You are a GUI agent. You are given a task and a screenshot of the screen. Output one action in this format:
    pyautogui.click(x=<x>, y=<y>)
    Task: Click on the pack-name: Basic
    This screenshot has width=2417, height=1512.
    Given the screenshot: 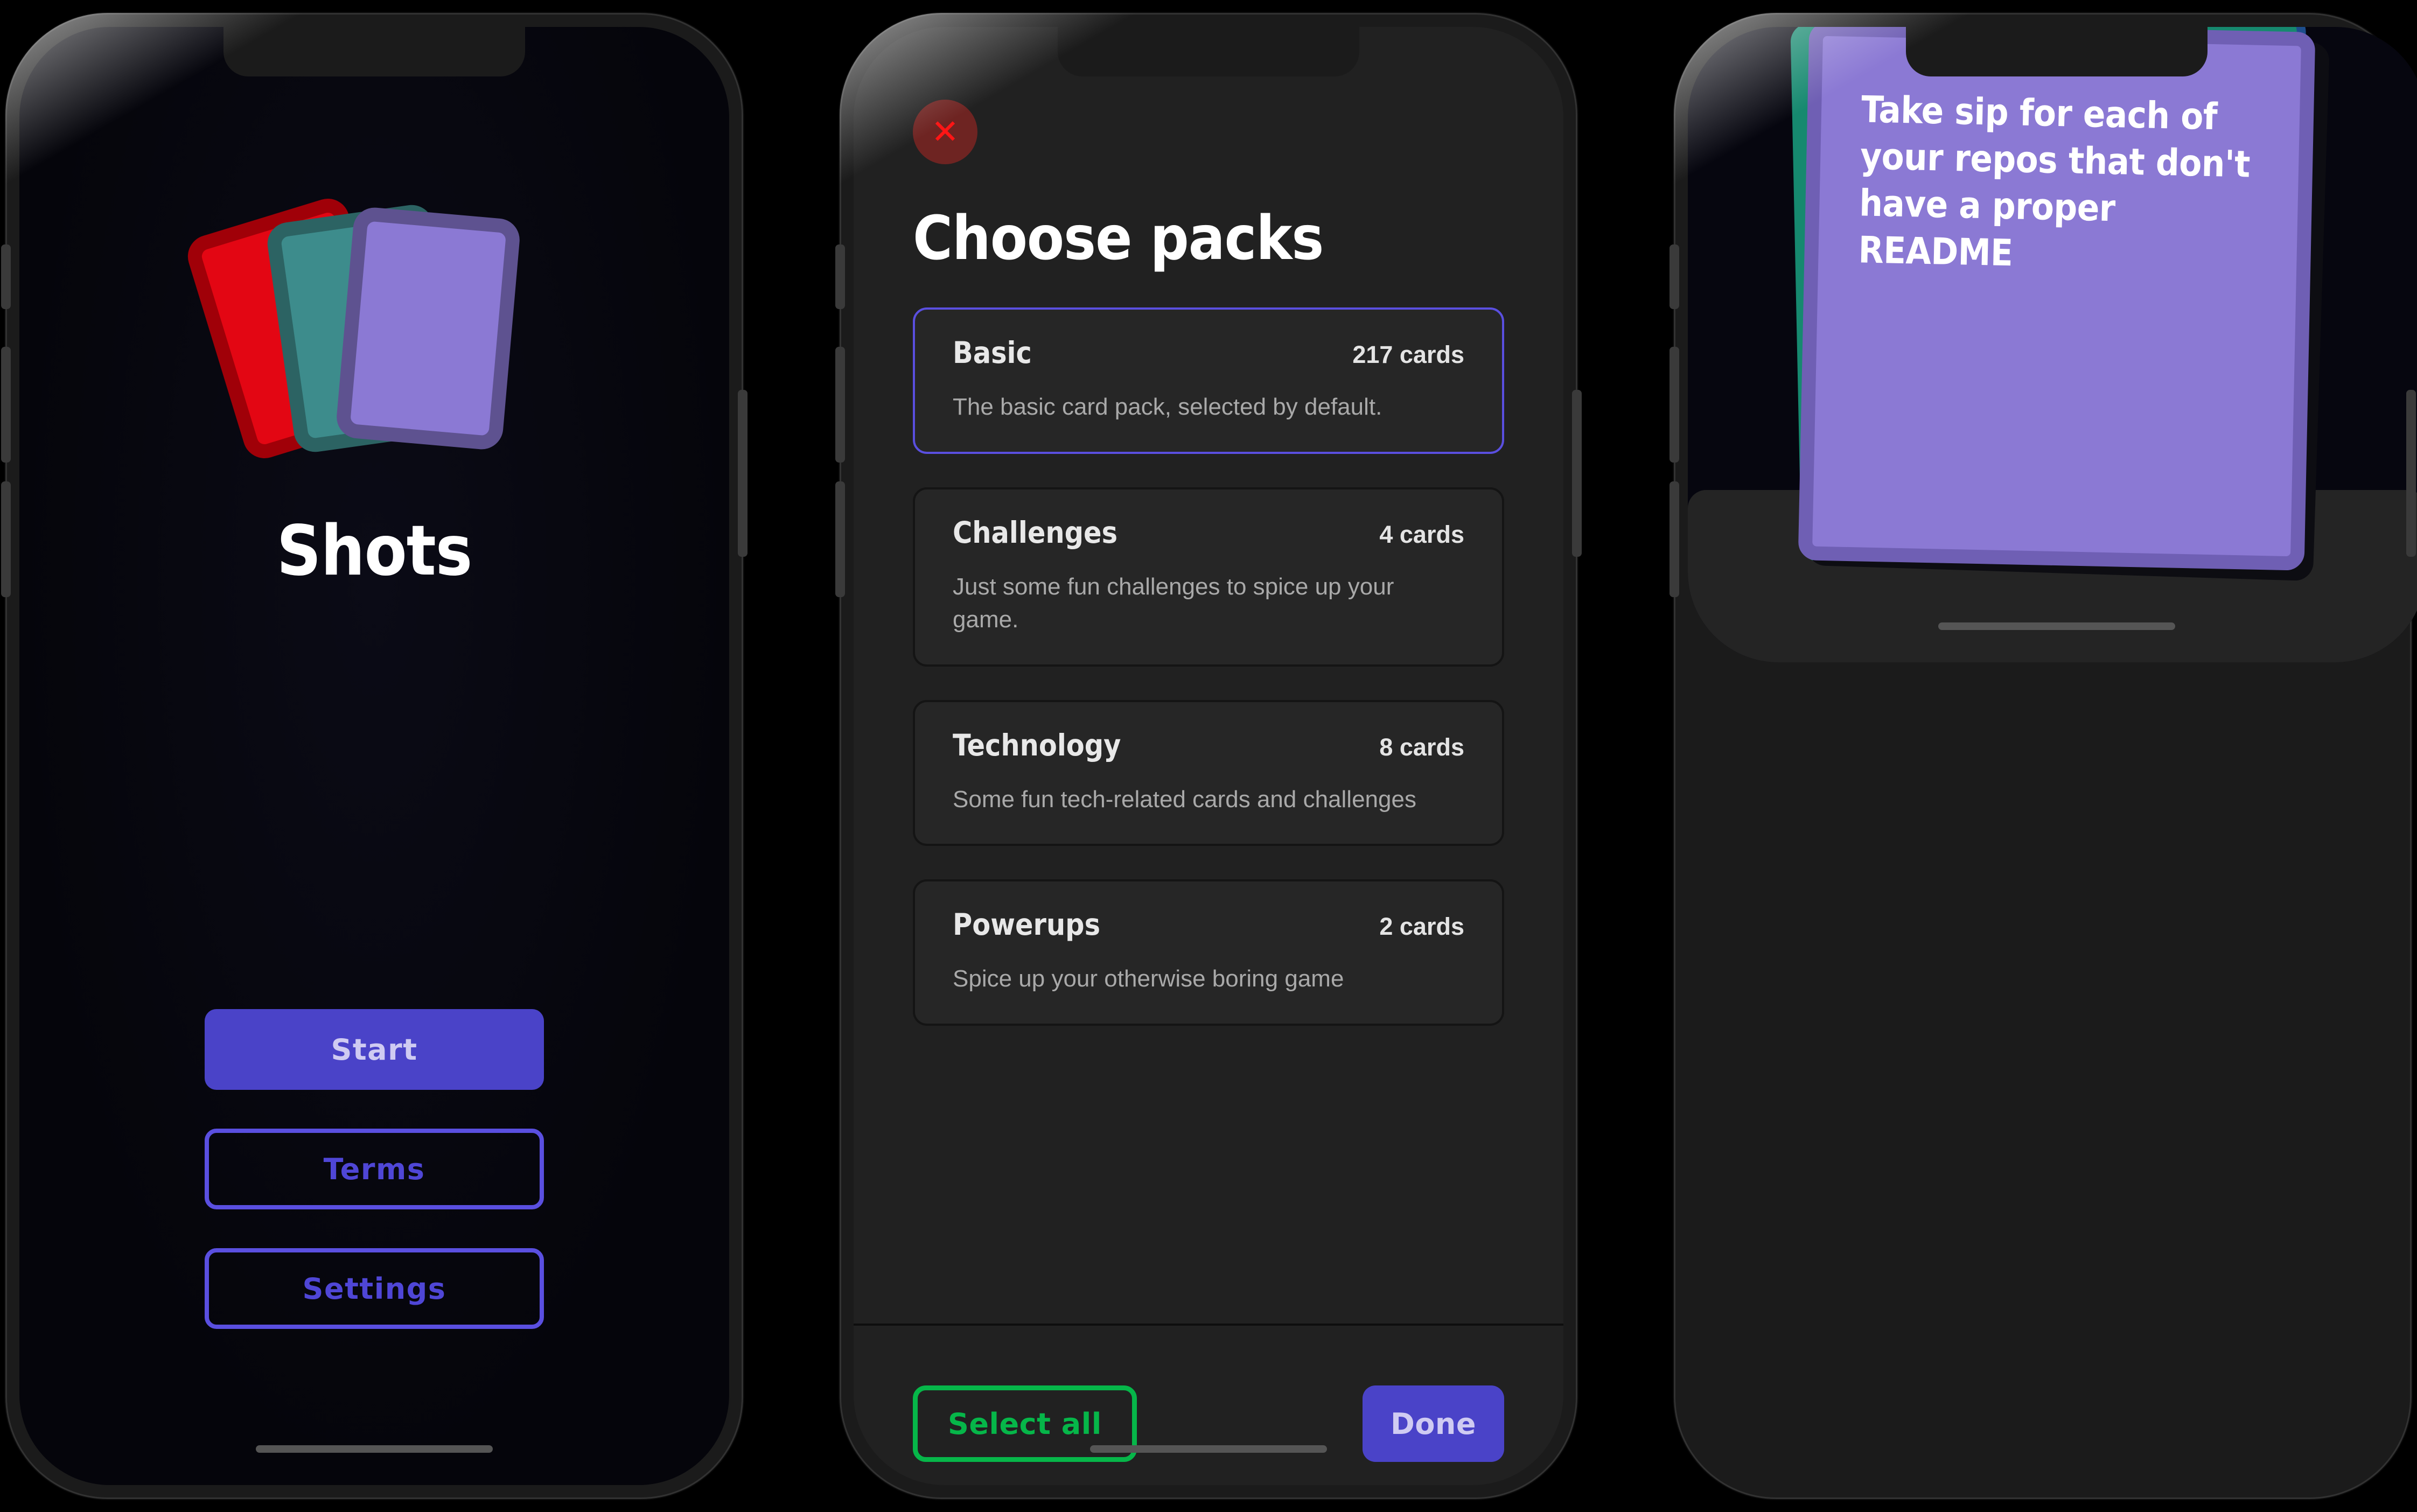 What is the action you would take?
    pyautogui.click(x=993, y=352)
    